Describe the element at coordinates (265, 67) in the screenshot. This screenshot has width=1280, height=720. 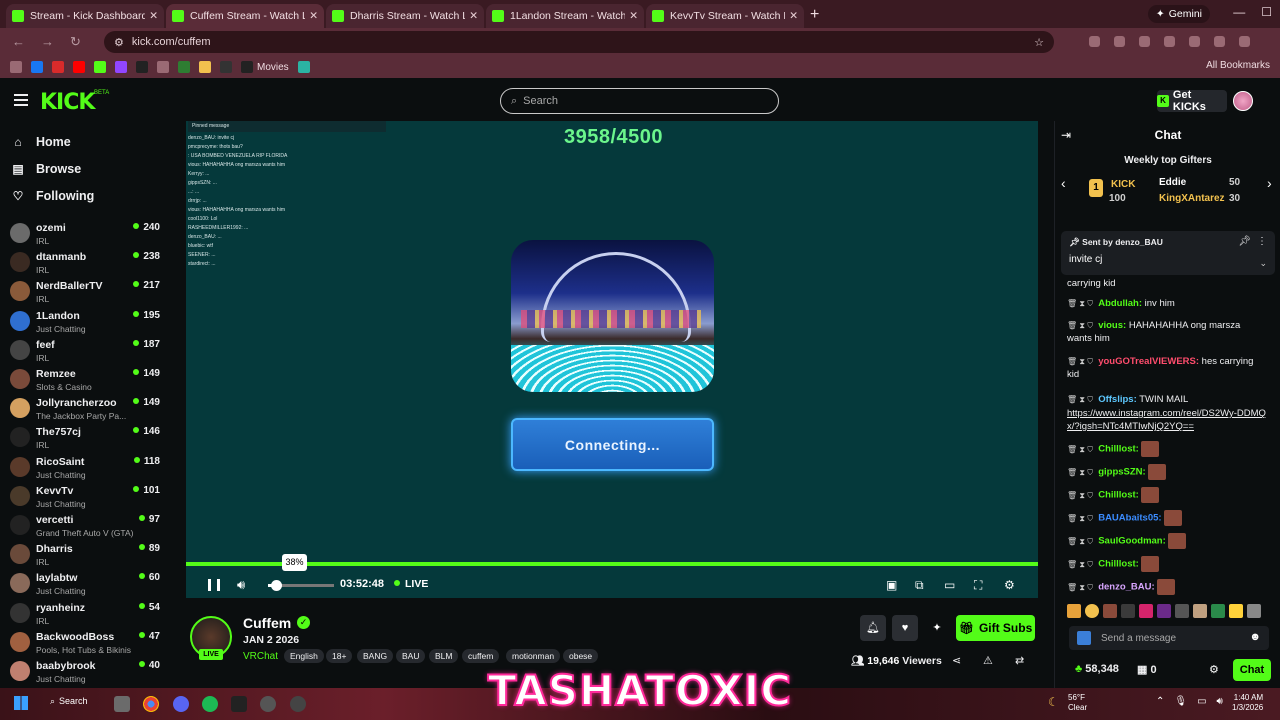
I see `bookmark-movies: Movies` at that location.